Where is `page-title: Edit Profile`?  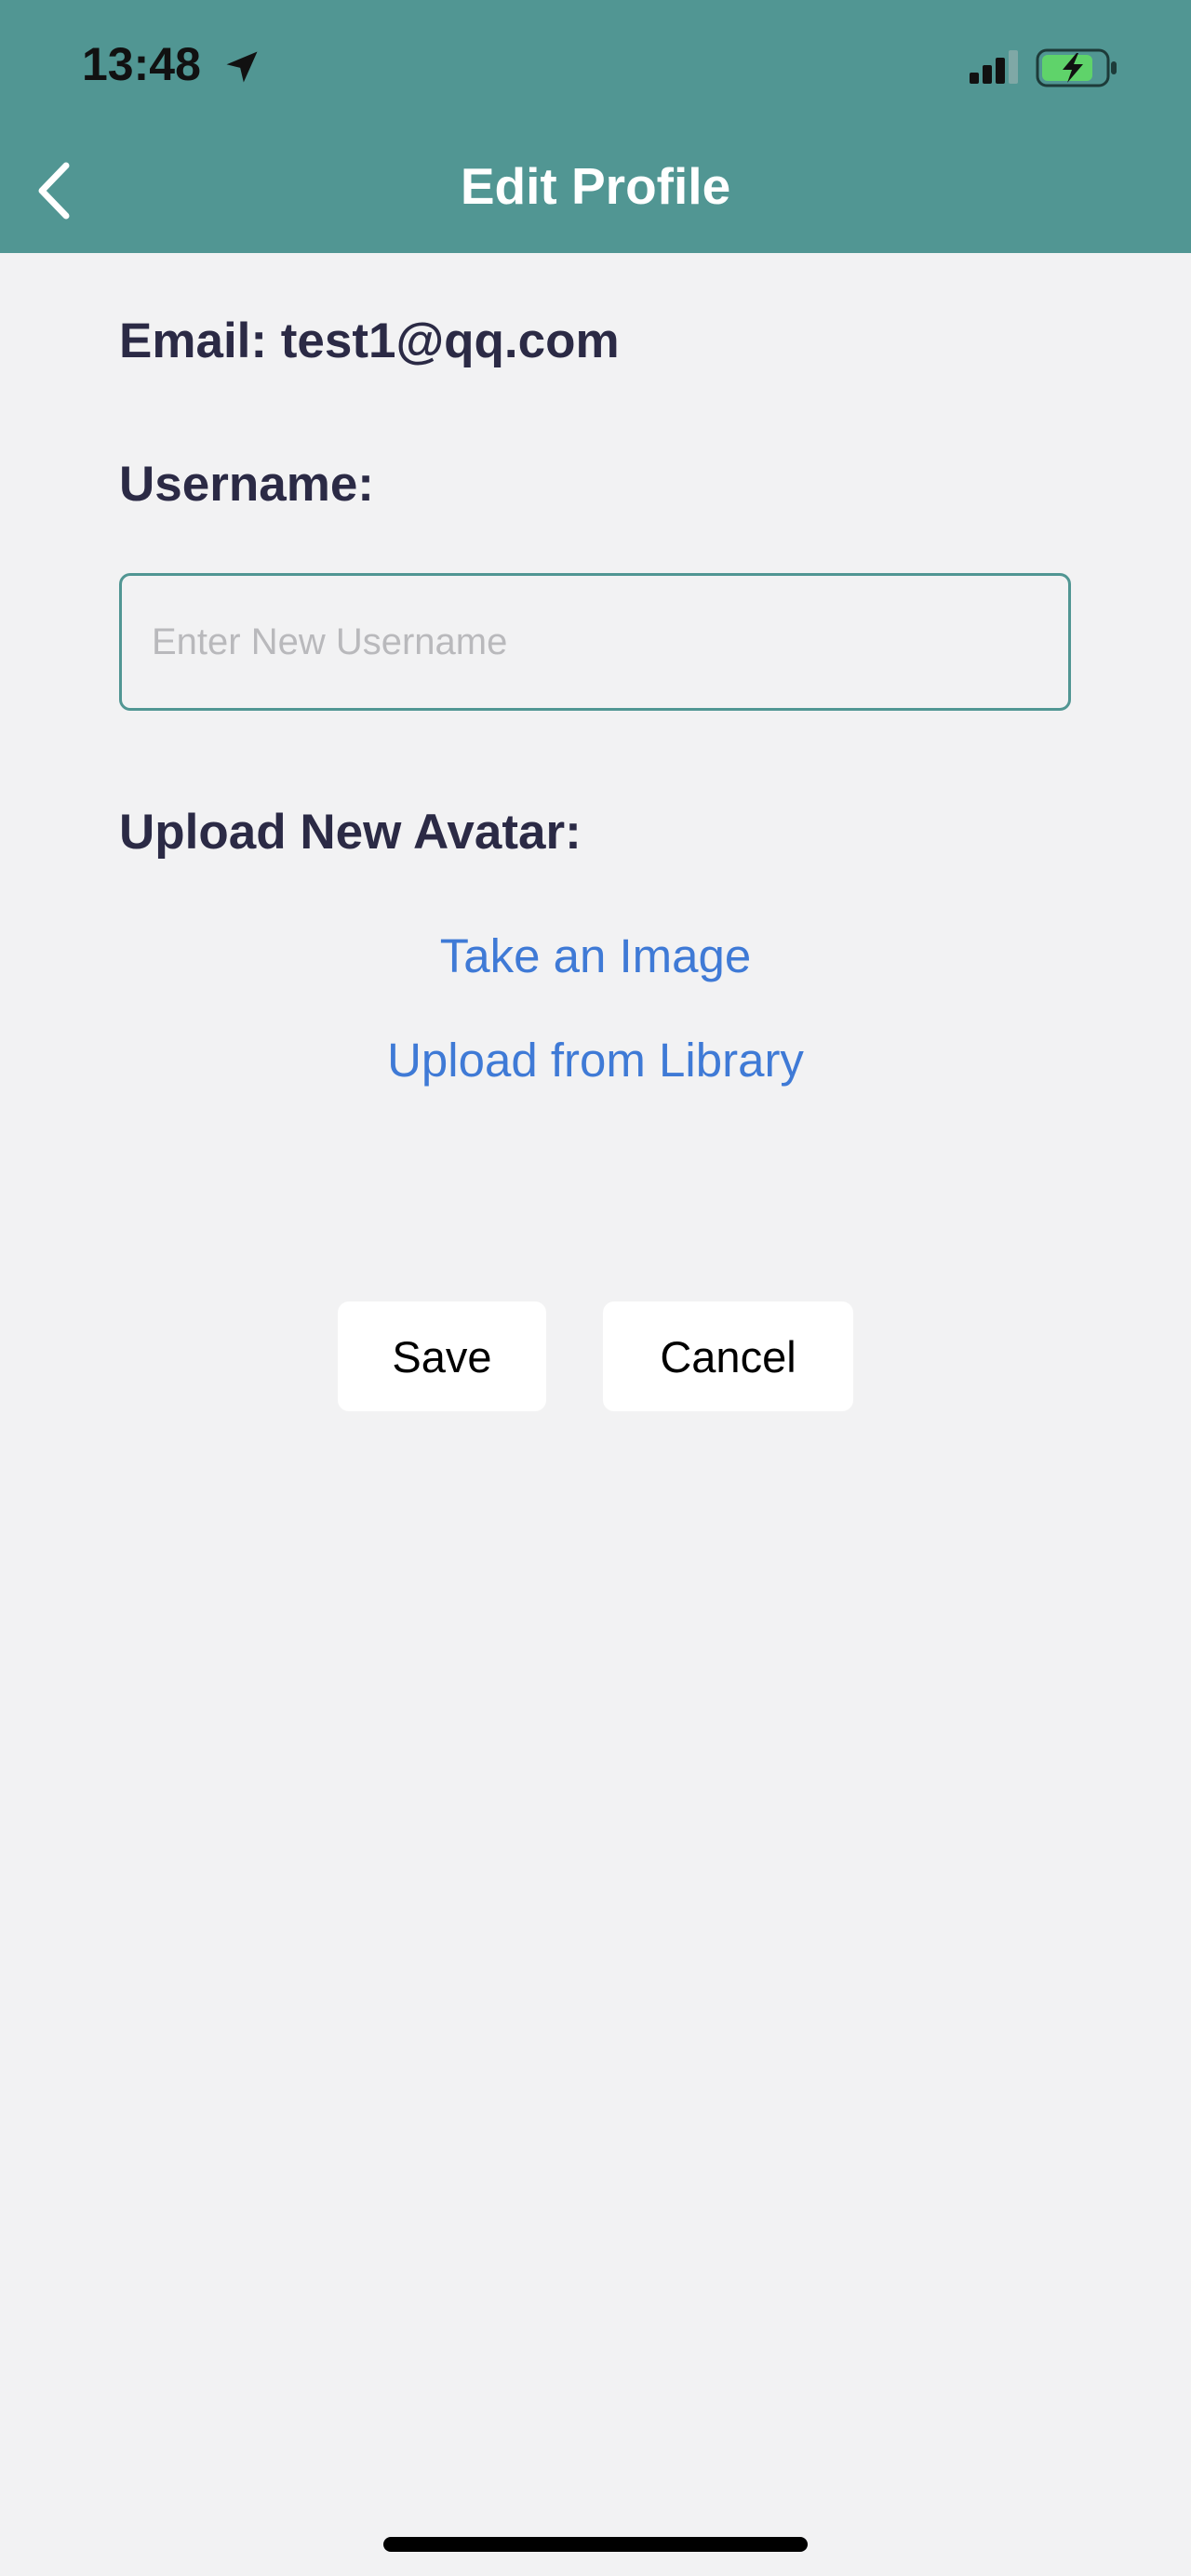 page-title: Edit Profile is located at coordinates (595, 186).